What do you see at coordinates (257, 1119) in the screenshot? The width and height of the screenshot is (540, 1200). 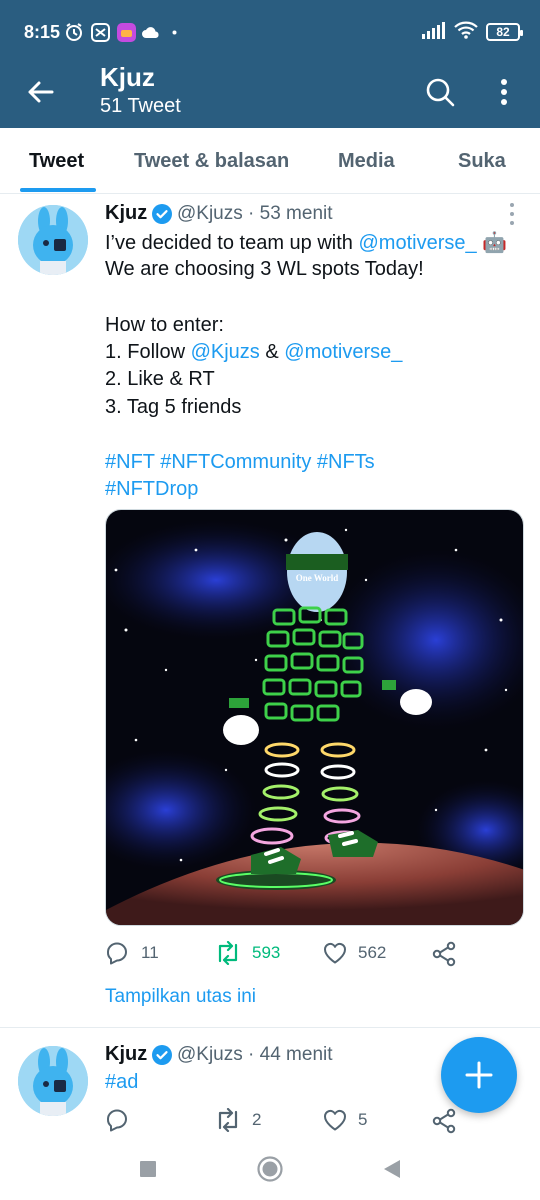 I see `retweet-count: 2` at bounding box center [257, 1119].